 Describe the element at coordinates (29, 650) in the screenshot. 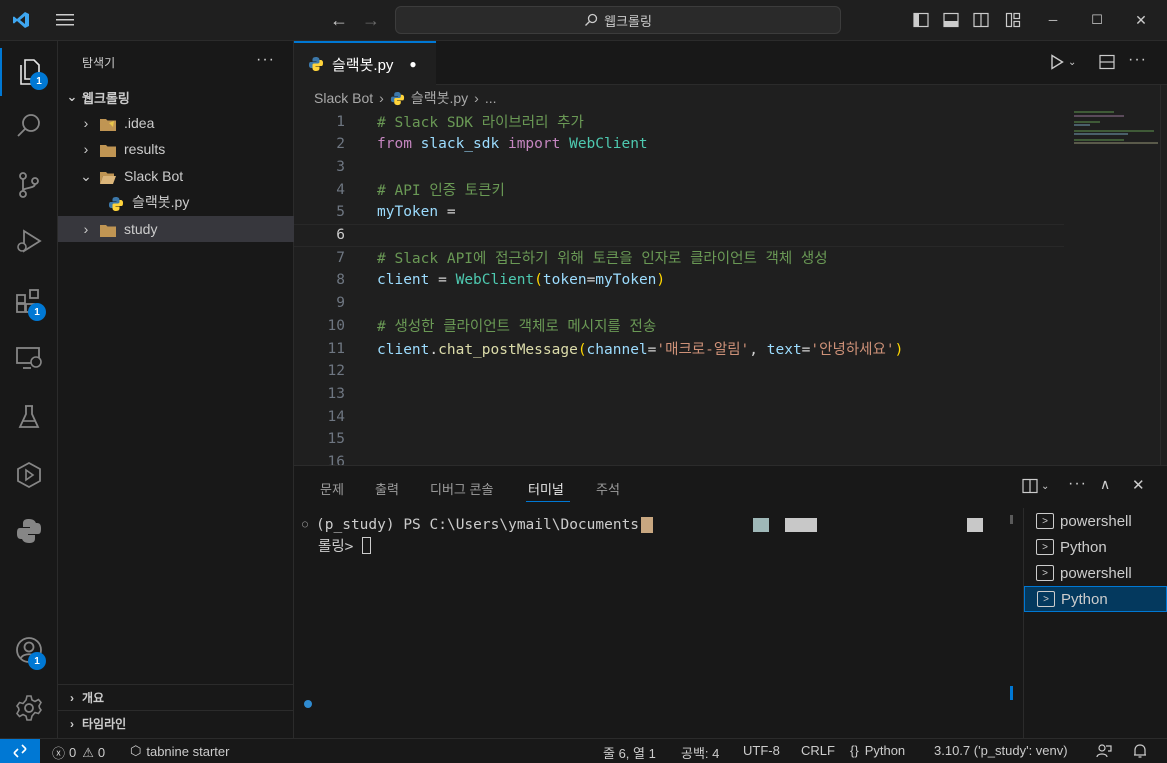

I see `accounts-icon: 1` at that location.